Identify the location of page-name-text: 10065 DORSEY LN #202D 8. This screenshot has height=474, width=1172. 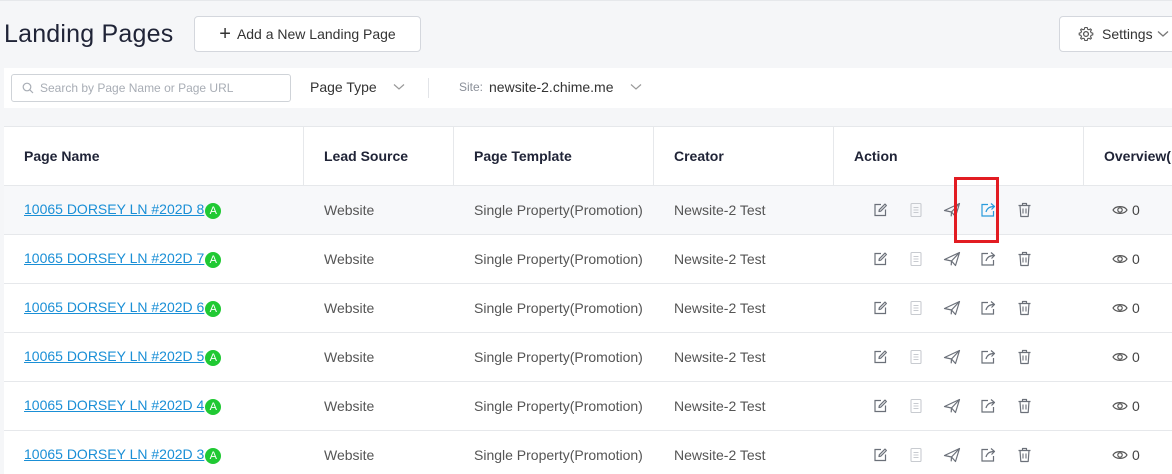
(114, 209).